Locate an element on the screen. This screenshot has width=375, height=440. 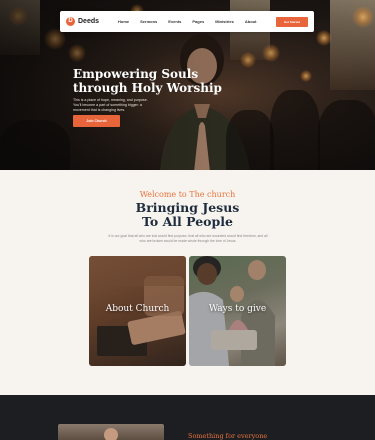
welcome-title-text: Bringing Jesus To All People is located at coordinates (187, 214).